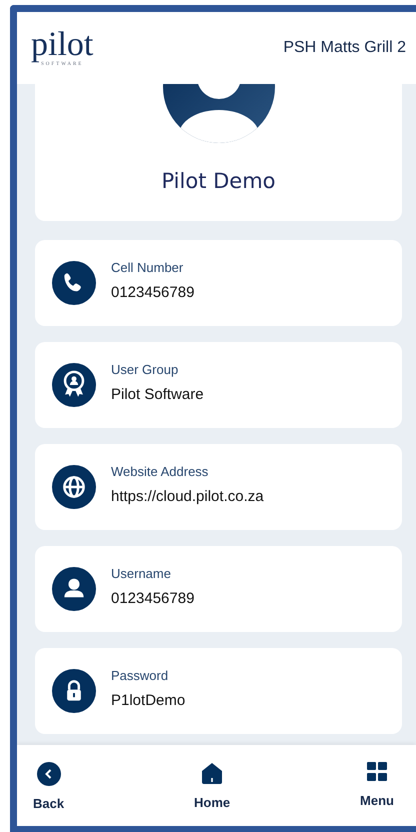  What do you see at coordinates (74, 385) in the screenshot?
I see `award-icon` at bounding box center [74, 385].